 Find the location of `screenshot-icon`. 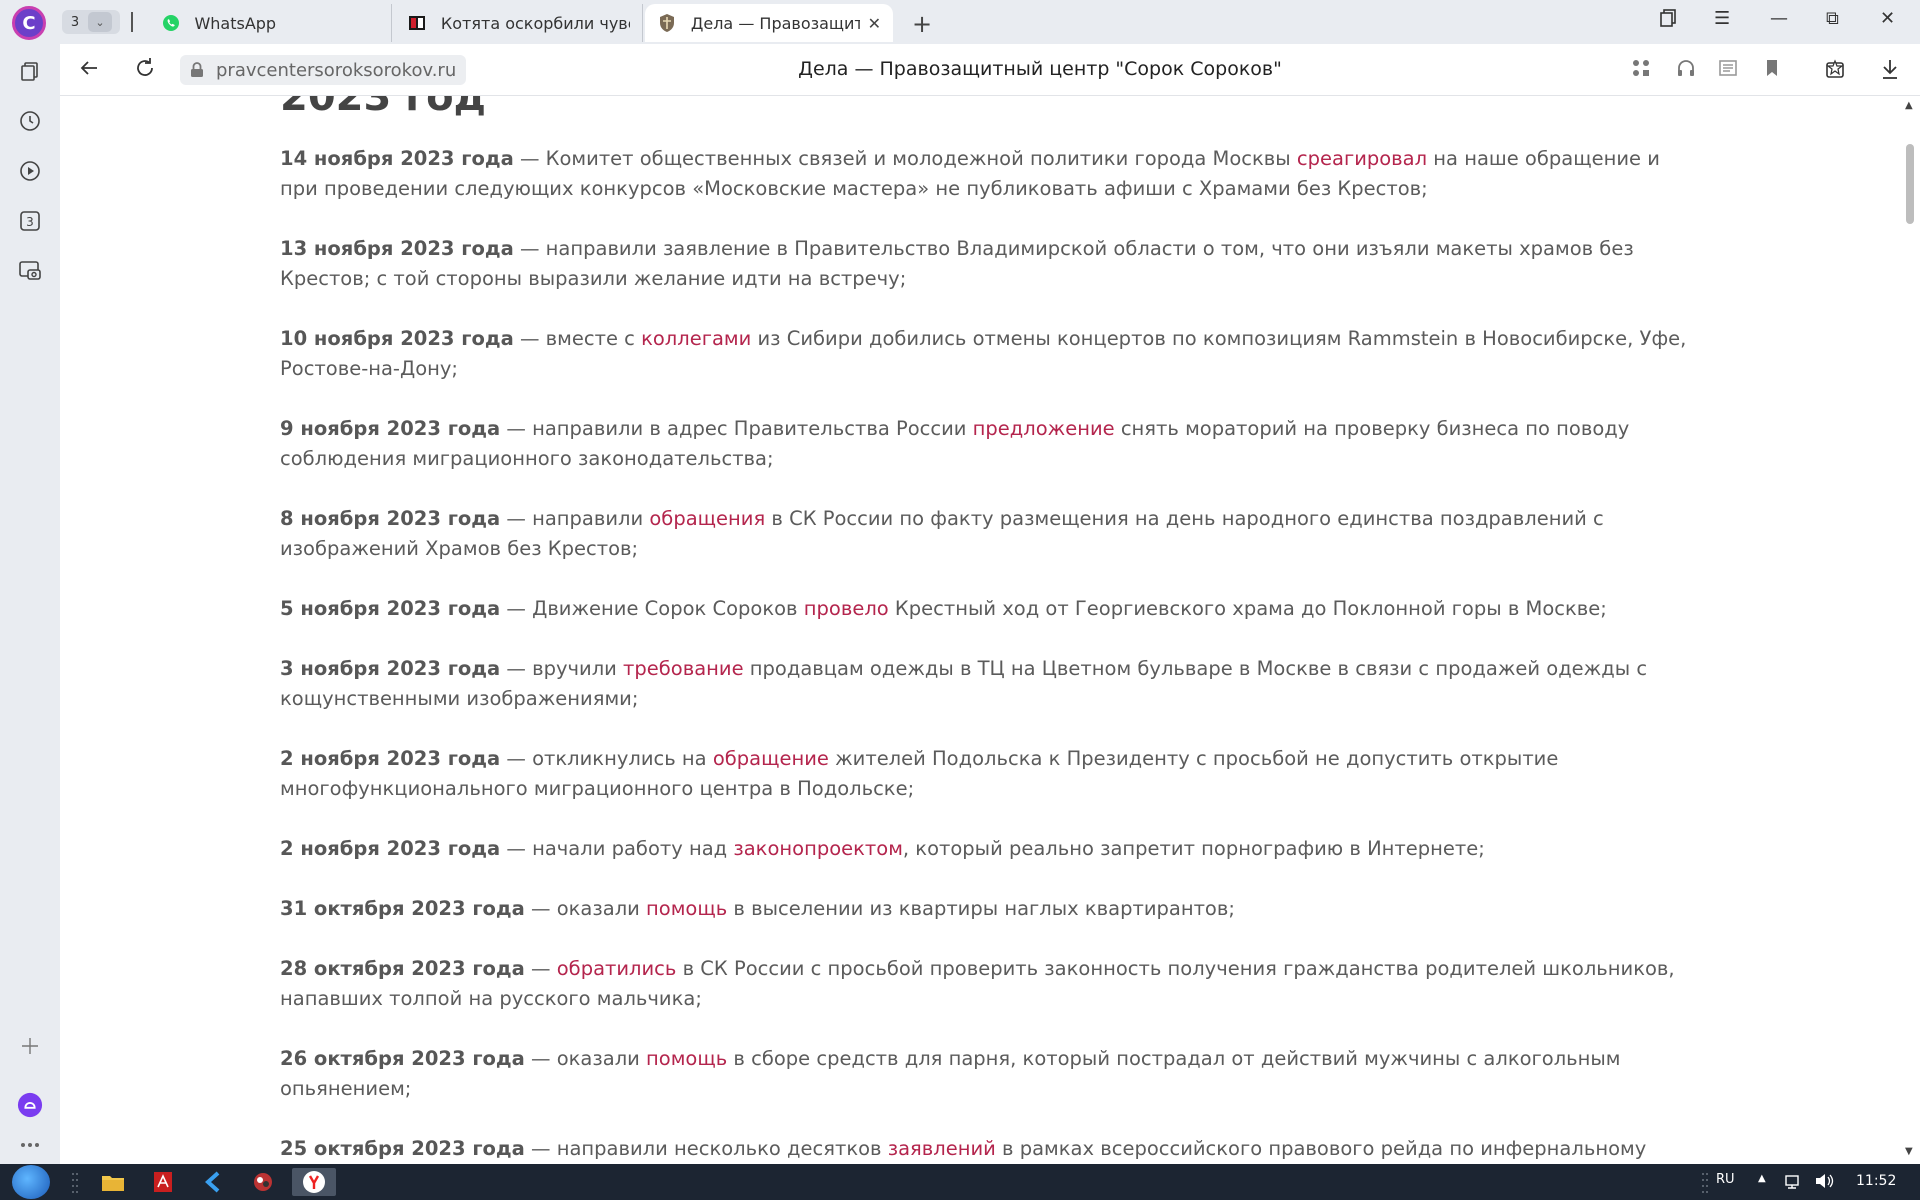

screenshot-icon is located at coordinates (30, 271).